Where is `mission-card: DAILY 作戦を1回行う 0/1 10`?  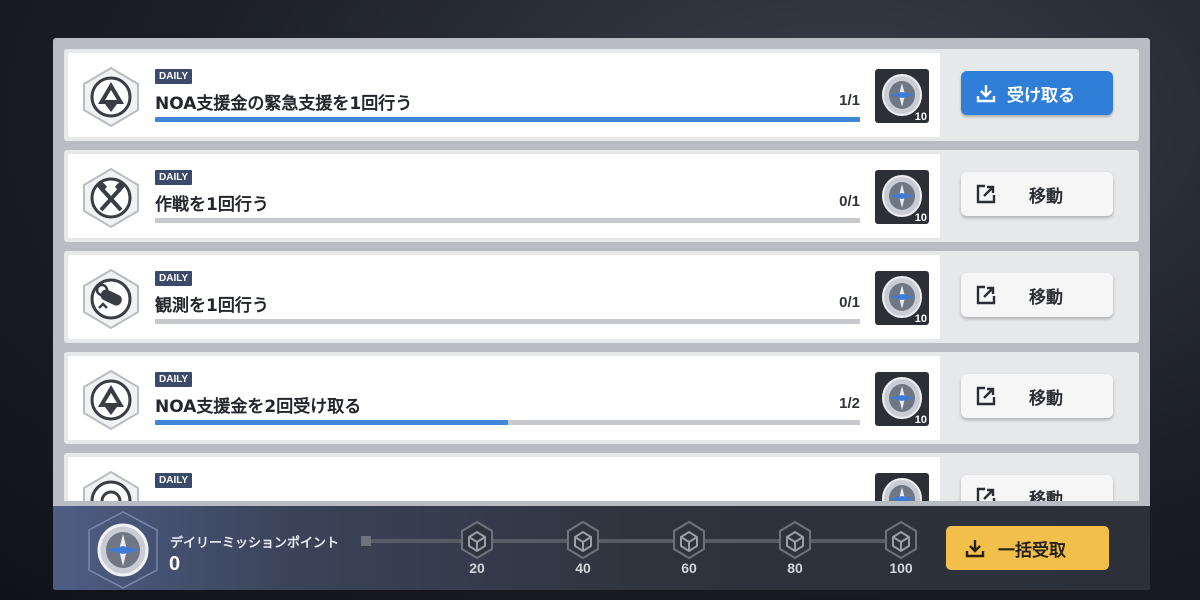 mission-card: DAILY 作戦を1回行う 0/1 10 is located at coordinates (504, 196).